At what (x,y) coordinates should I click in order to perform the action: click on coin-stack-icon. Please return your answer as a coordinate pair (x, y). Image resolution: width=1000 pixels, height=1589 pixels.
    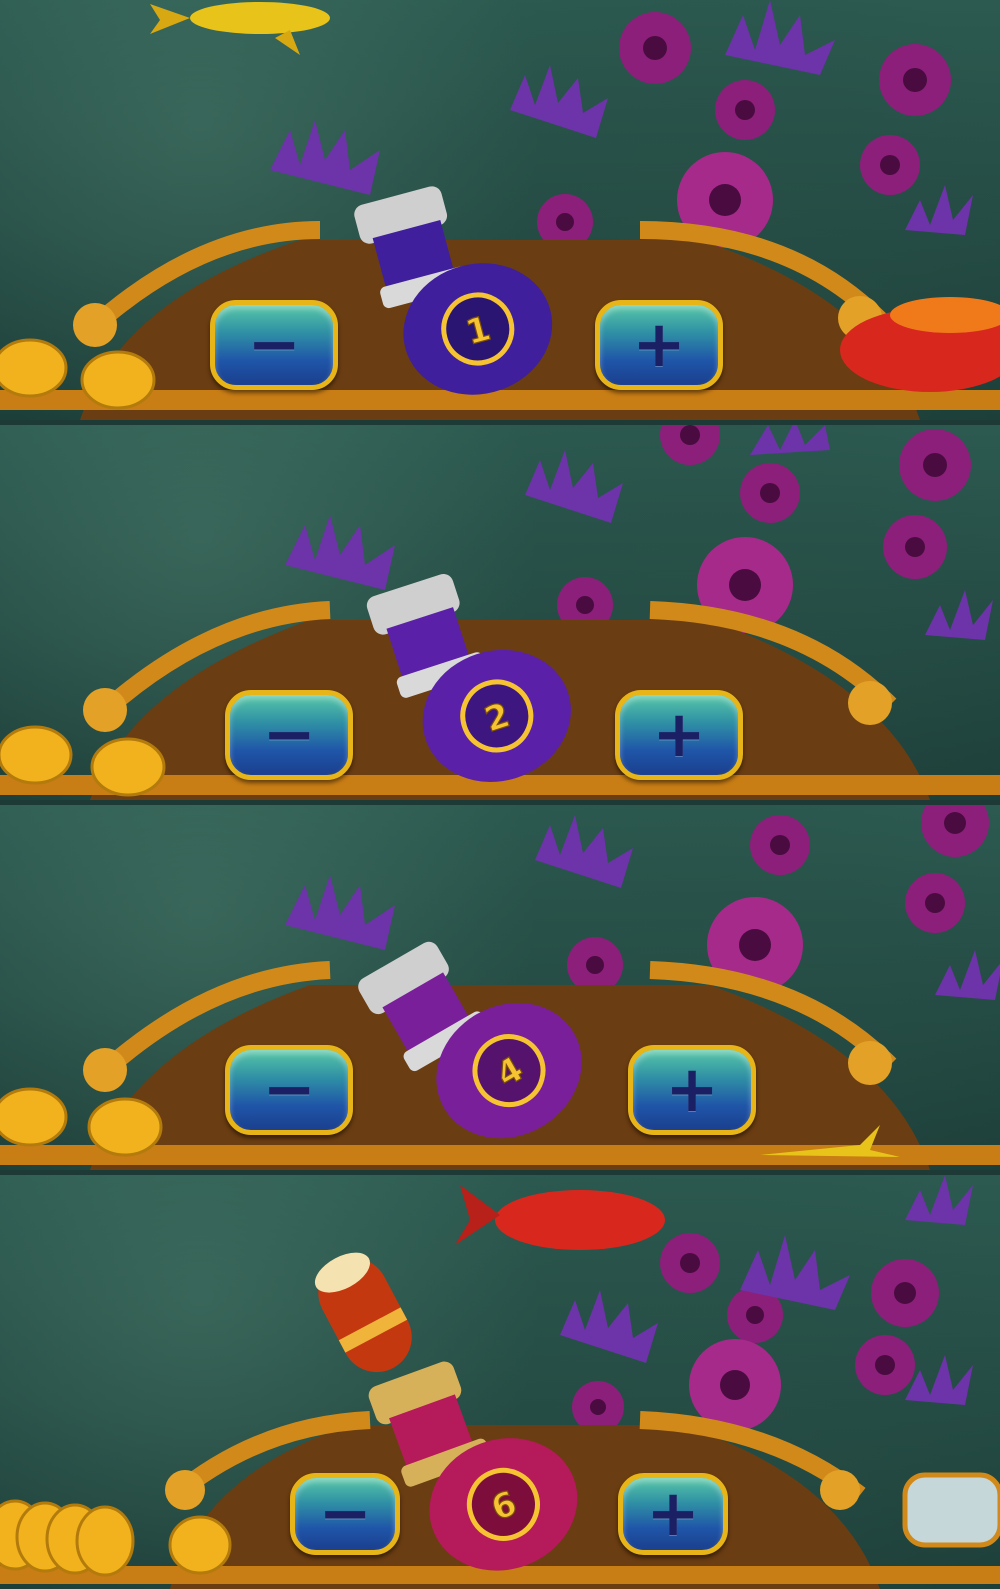
    Looking at the image, I should click on (116, 1538).